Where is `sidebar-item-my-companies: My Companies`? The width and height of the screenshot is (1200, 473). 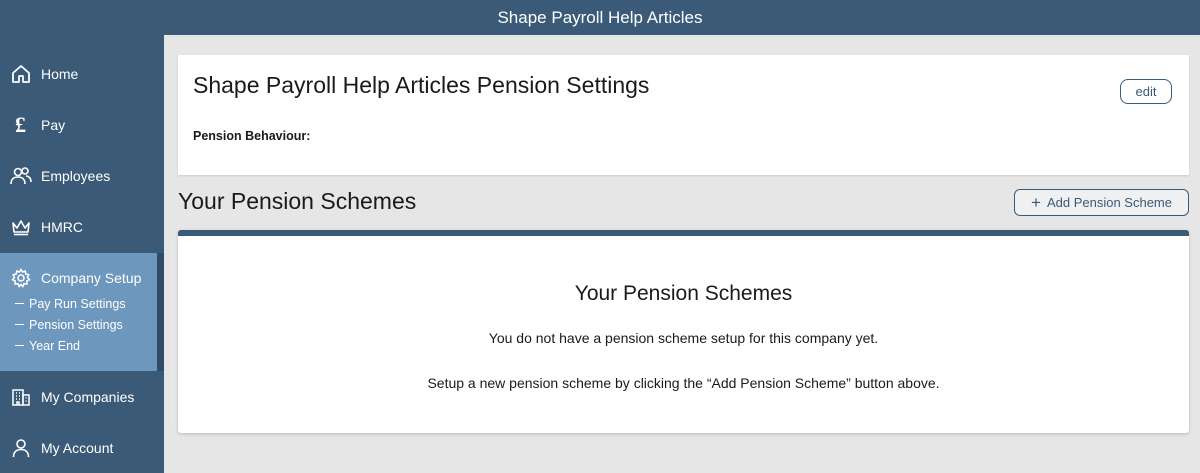
sidebar-item-my-companies: My Companies is located at coordinates (82, 396).